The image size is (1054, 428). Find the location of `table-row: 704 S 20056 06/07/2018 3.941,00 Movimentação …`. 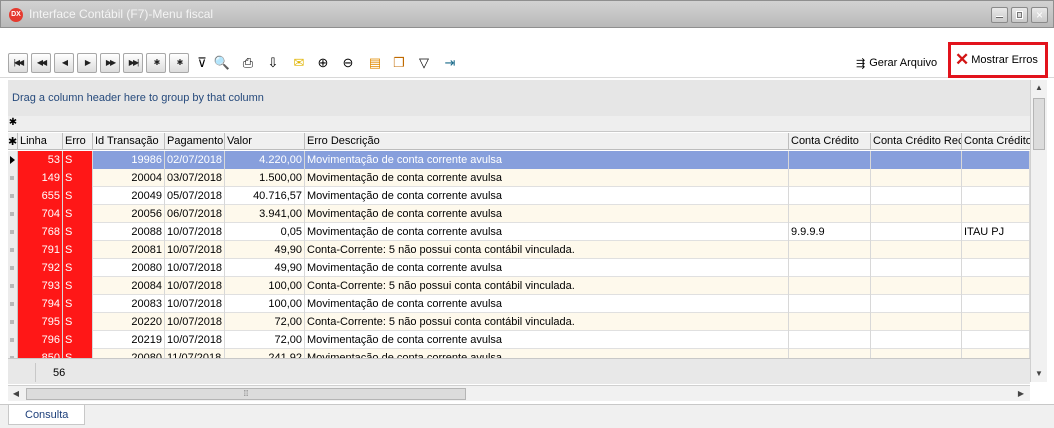

table-row: 704 S 20056 06/07/2018 3.941,00 Movimentação … is located at coordinates (519, 214).